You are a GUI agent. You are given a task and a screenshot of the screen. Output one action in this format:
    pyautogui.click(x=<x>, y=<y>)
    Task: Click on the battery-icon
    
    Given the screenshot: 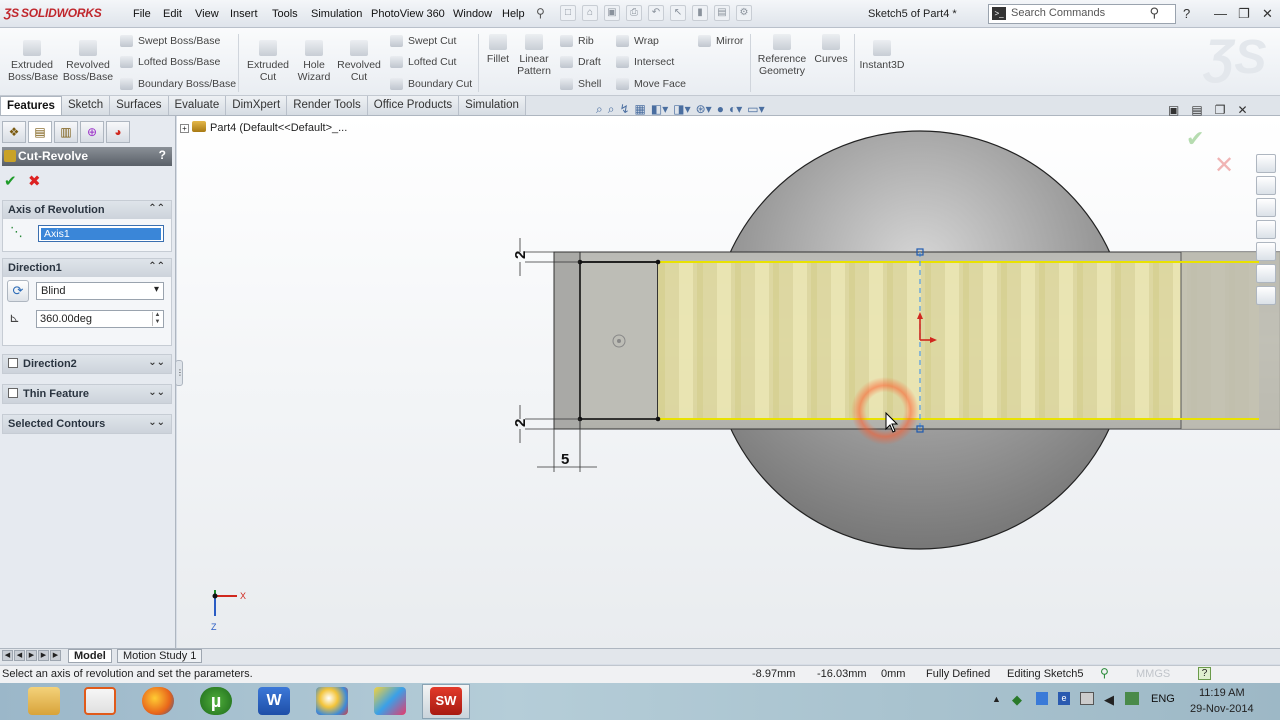 What is the action you would take?
    pyautogui.click(x=1132, y=698)
    